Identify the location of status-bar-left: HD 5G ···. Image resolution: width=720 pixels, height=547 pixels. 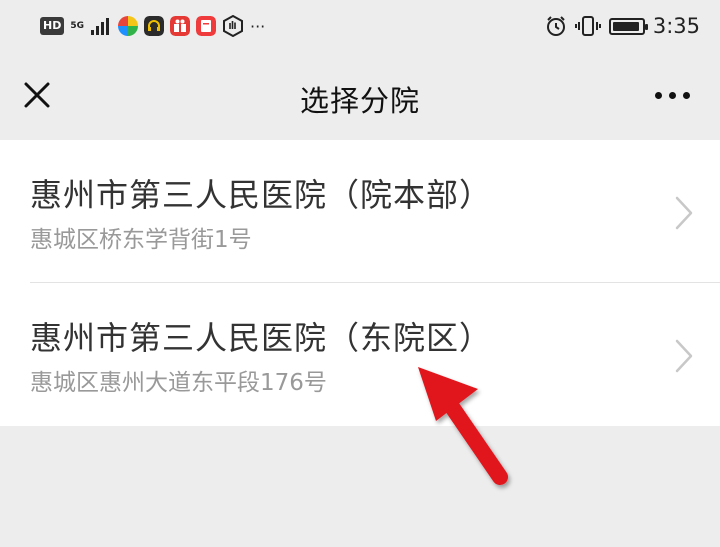
(152, 26).